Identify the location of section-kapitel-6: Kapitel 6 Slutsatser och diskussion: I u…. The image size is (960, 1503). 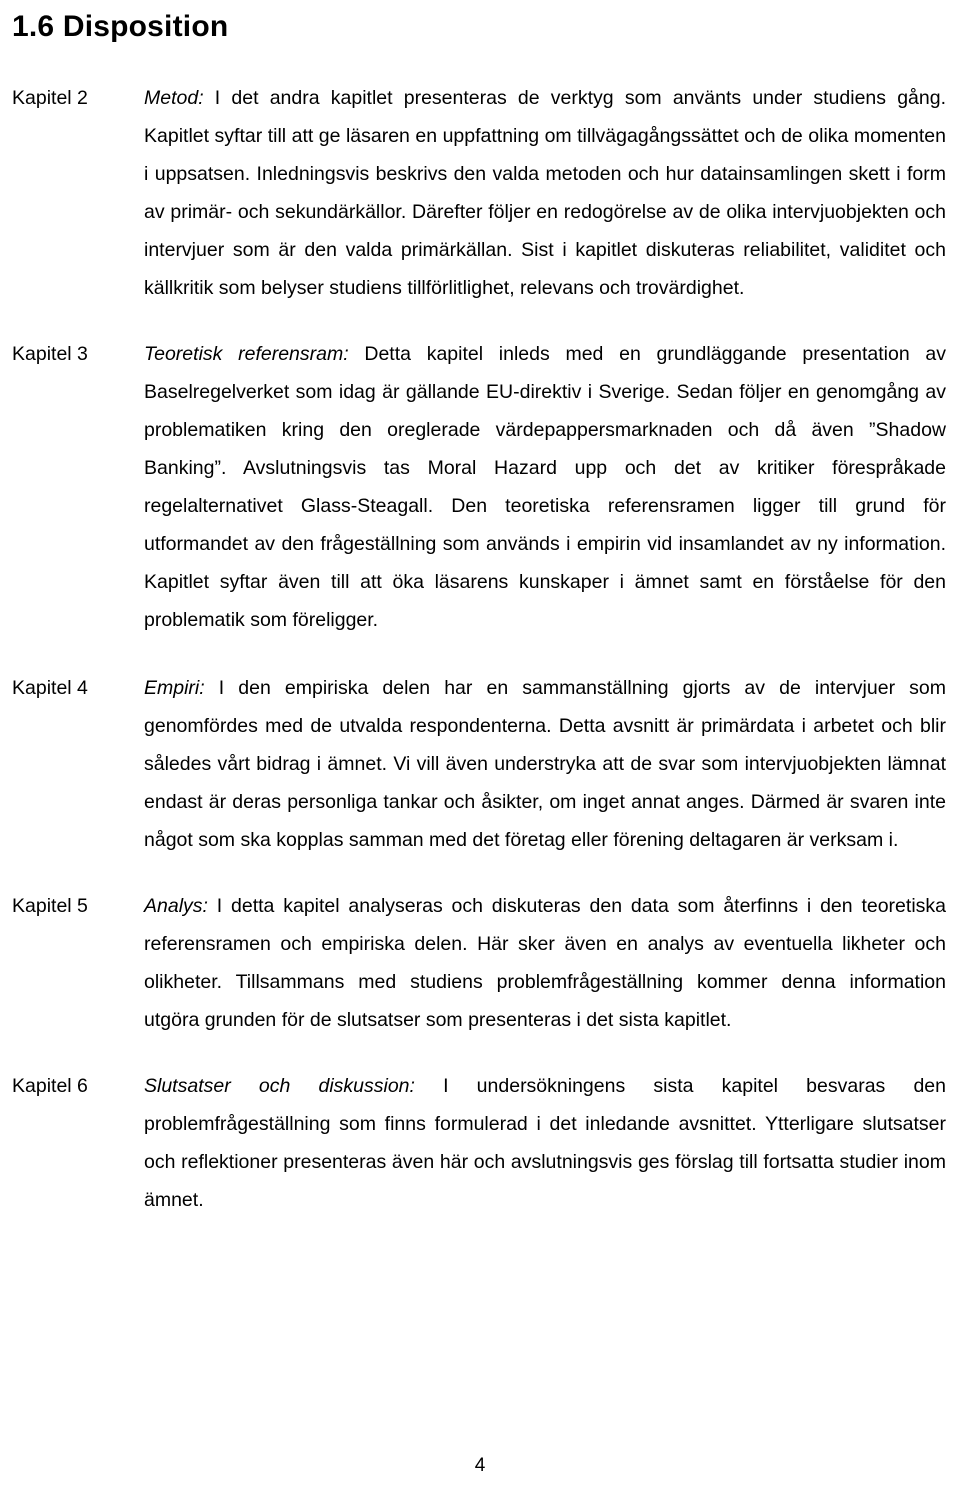
(479, 1143).